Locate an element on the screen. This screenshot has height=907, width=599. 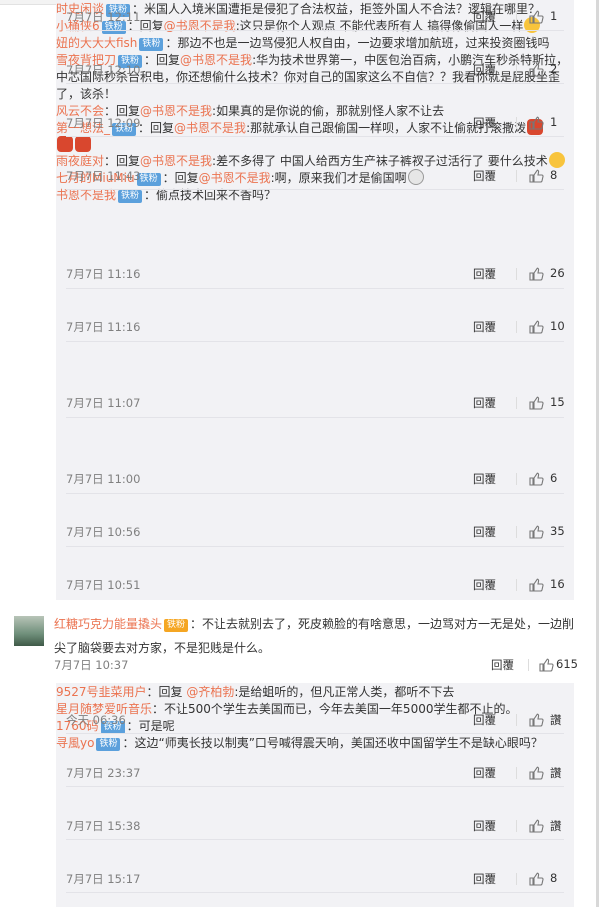
comment-meta: 7月7日 11:07 回覆 15 is located at coordinates (315, 403).